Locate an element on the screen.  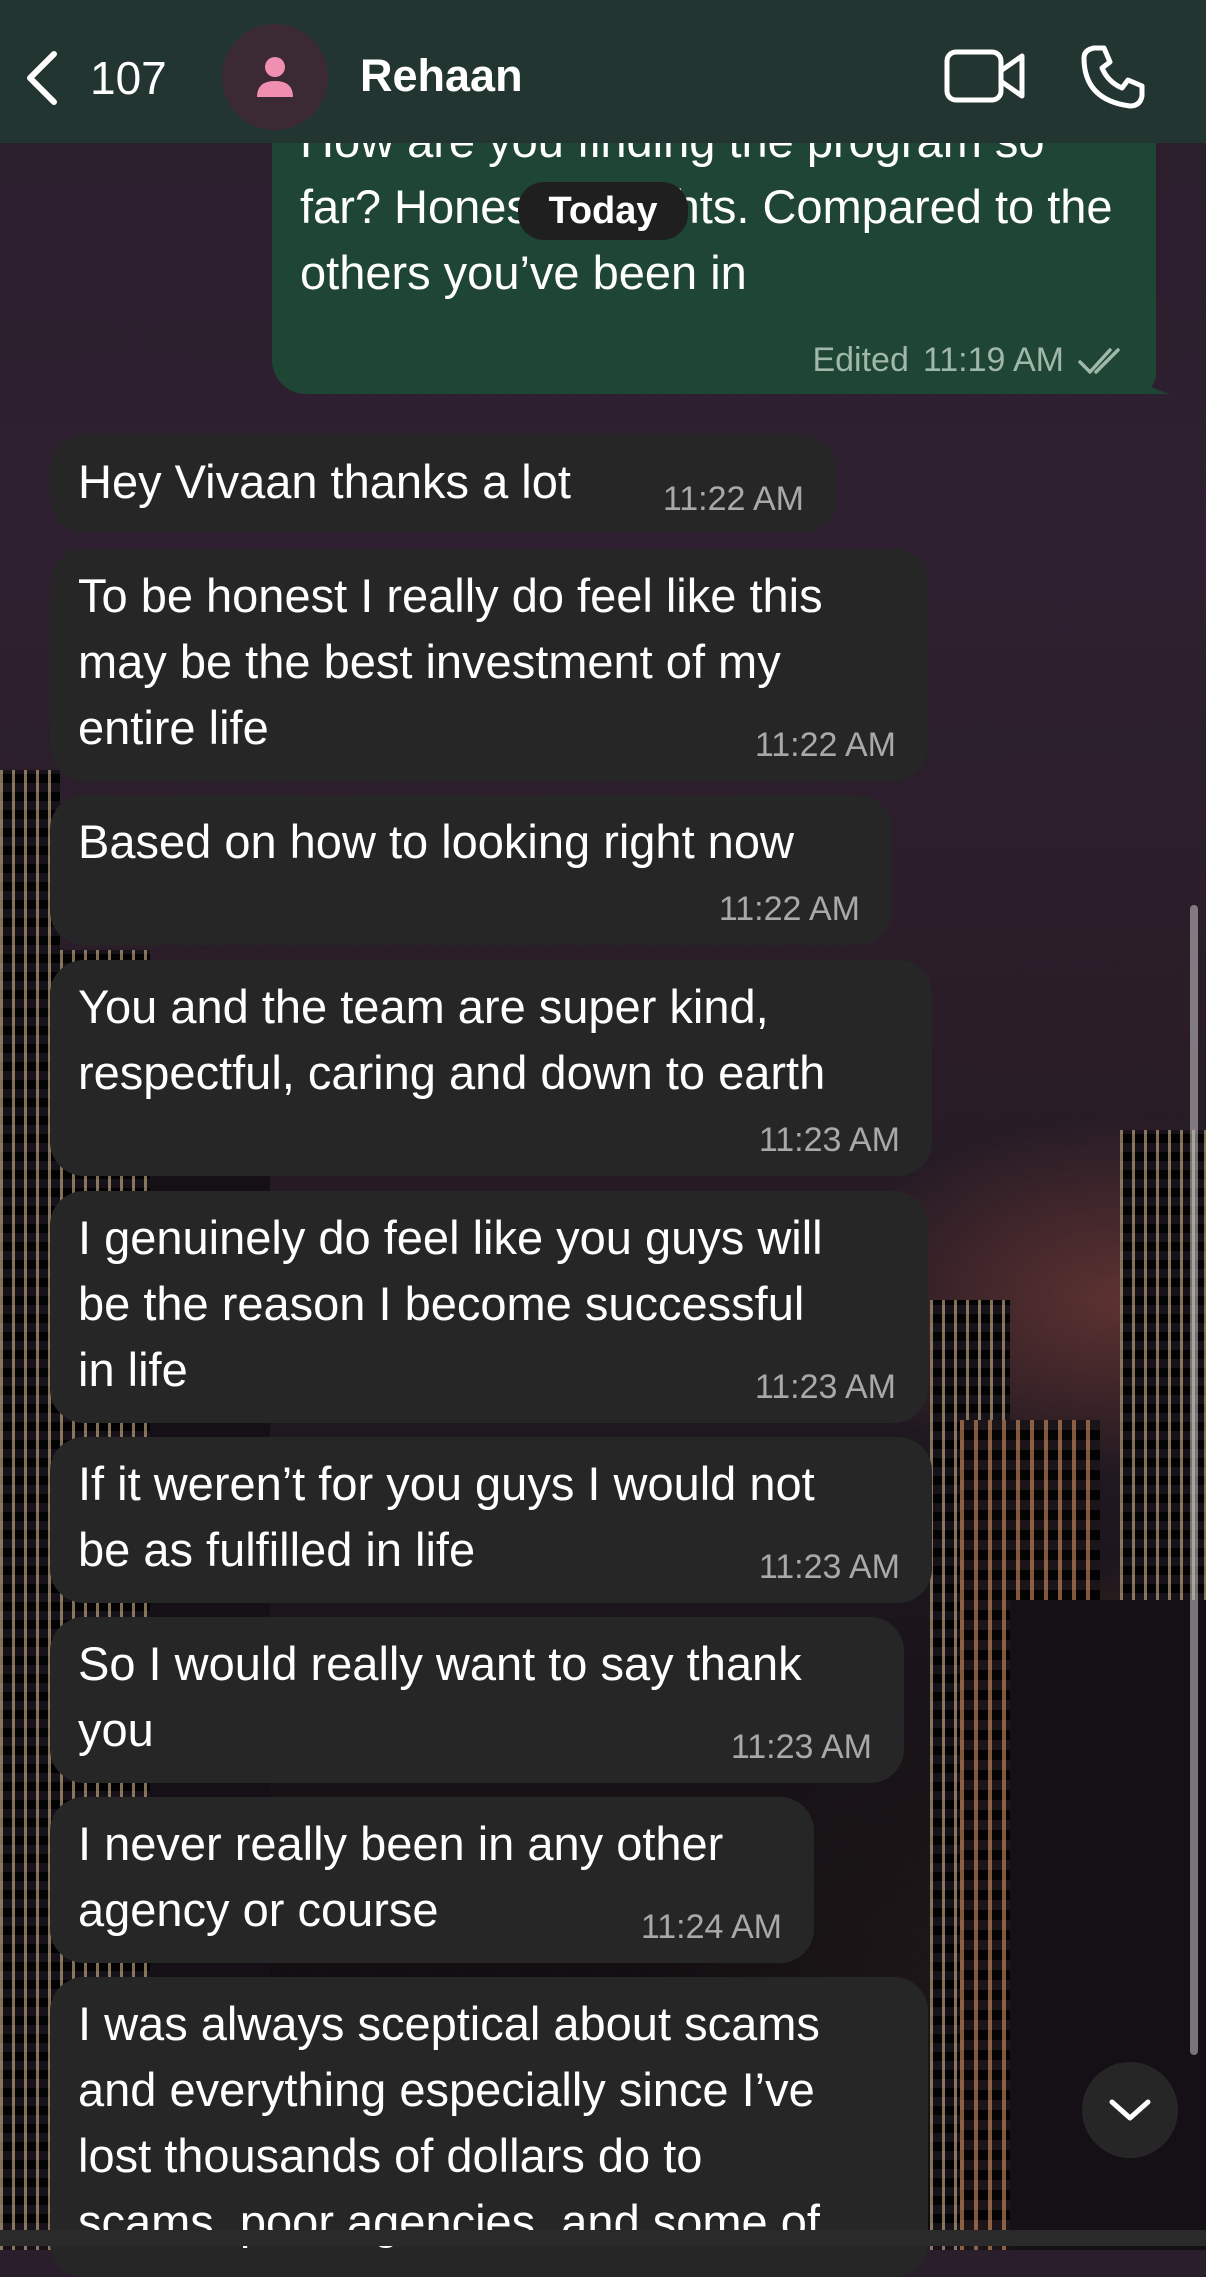
avatar is located at coordinates (275, 77).